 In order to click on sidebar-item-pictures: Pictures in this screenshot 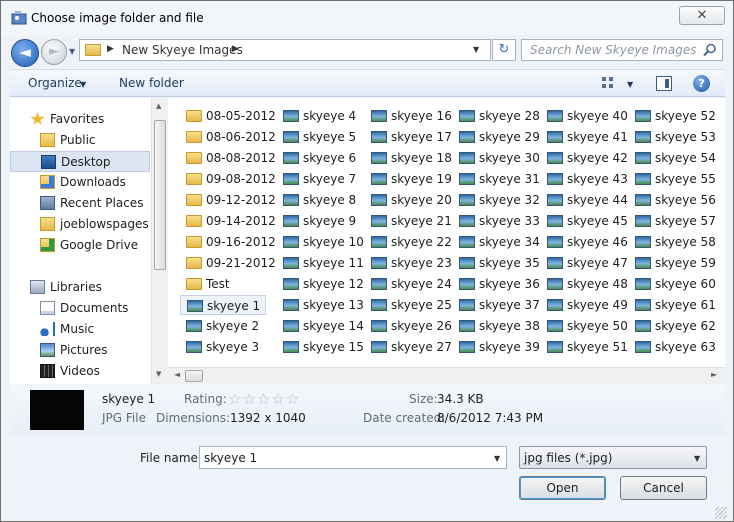, I will do `click(80, 350)`.